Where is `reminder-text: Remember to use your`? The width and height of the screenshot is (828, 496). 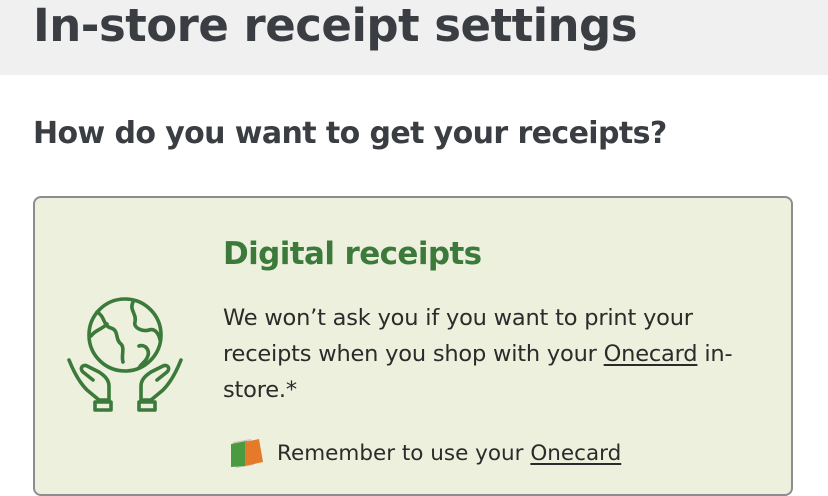 reminder-text: Remember to use your is located at coordinates (404, 453).